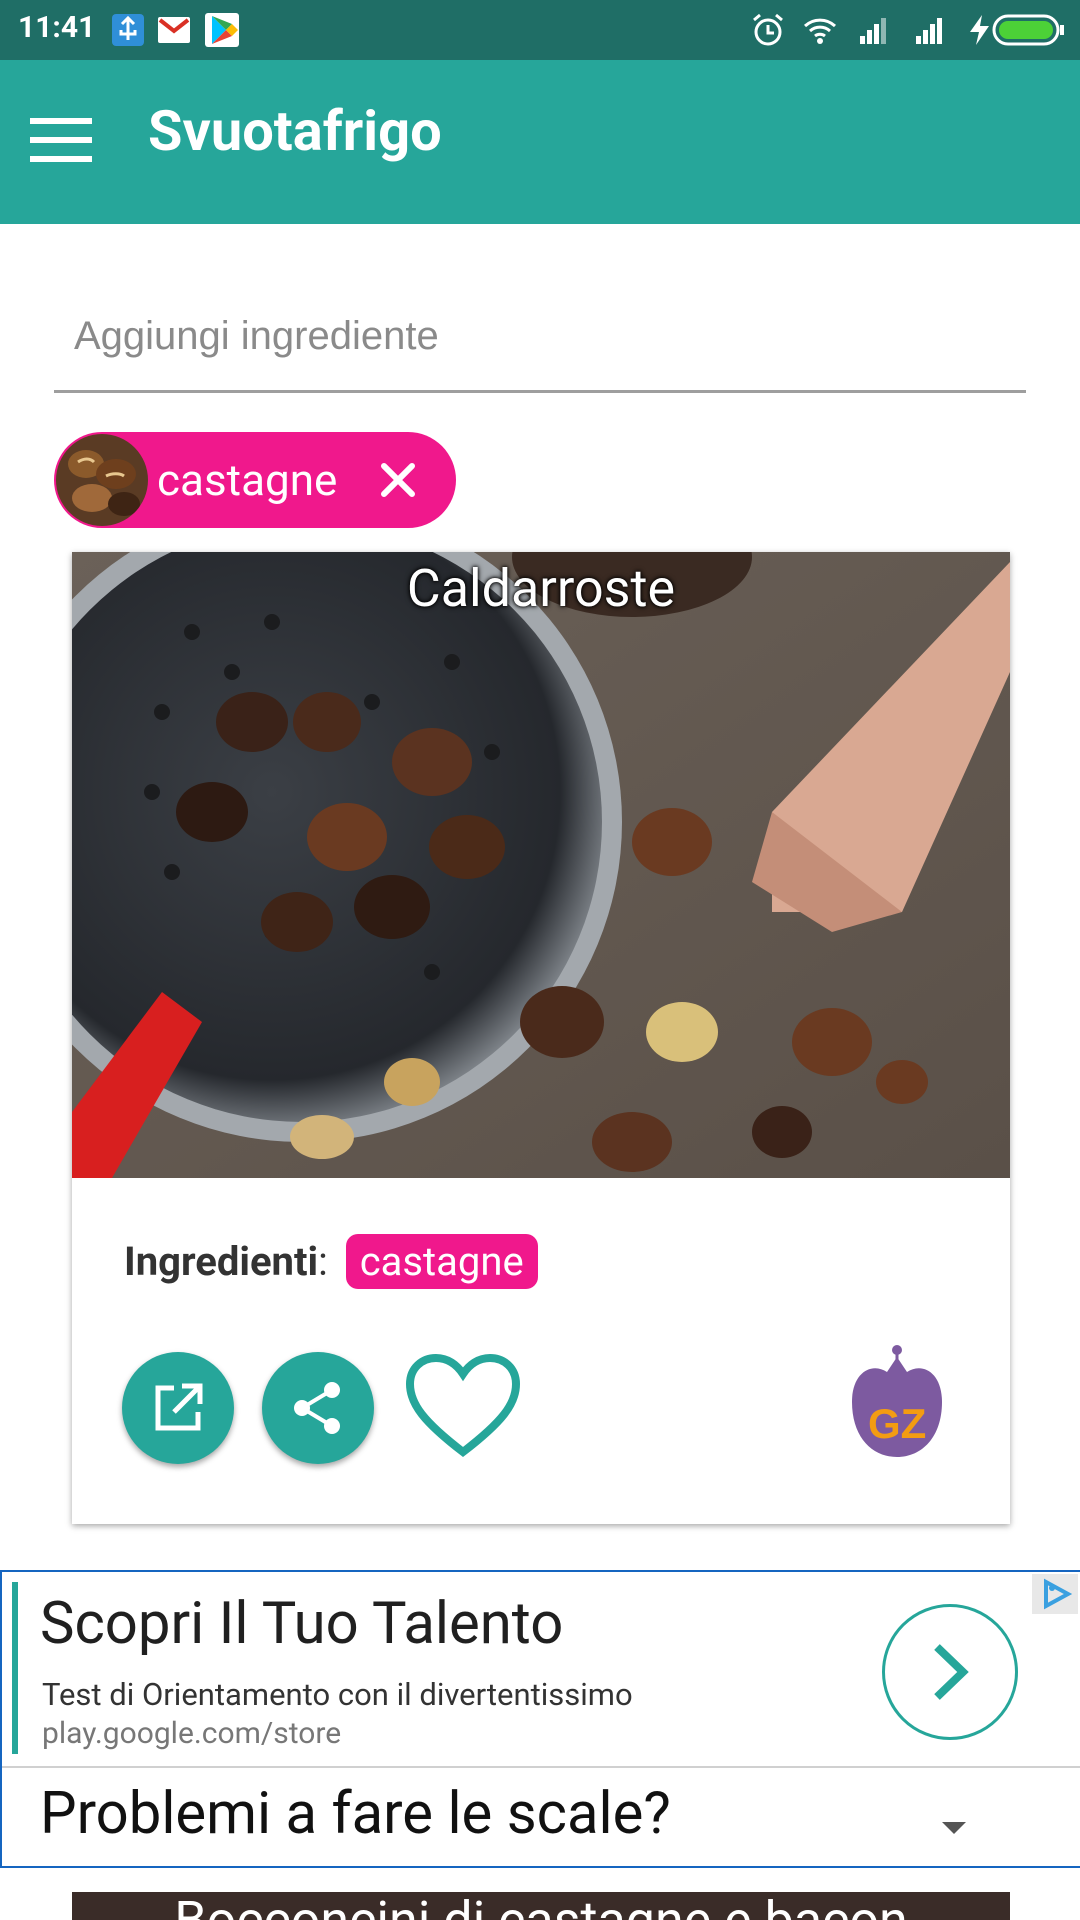 The width and height of the screenshot is (1080, 1920). Describe the element at coordinates (222, 30) in the screenshot. I see `play-store-icon` at that location.